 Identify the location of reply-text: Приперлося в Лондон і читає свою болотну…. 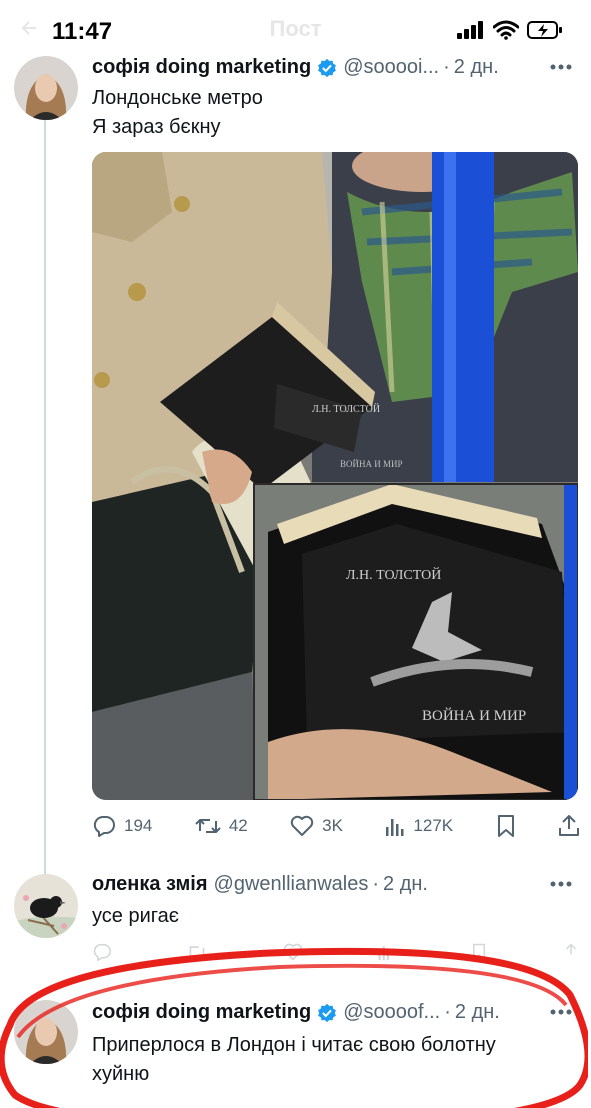
(294, 1060).